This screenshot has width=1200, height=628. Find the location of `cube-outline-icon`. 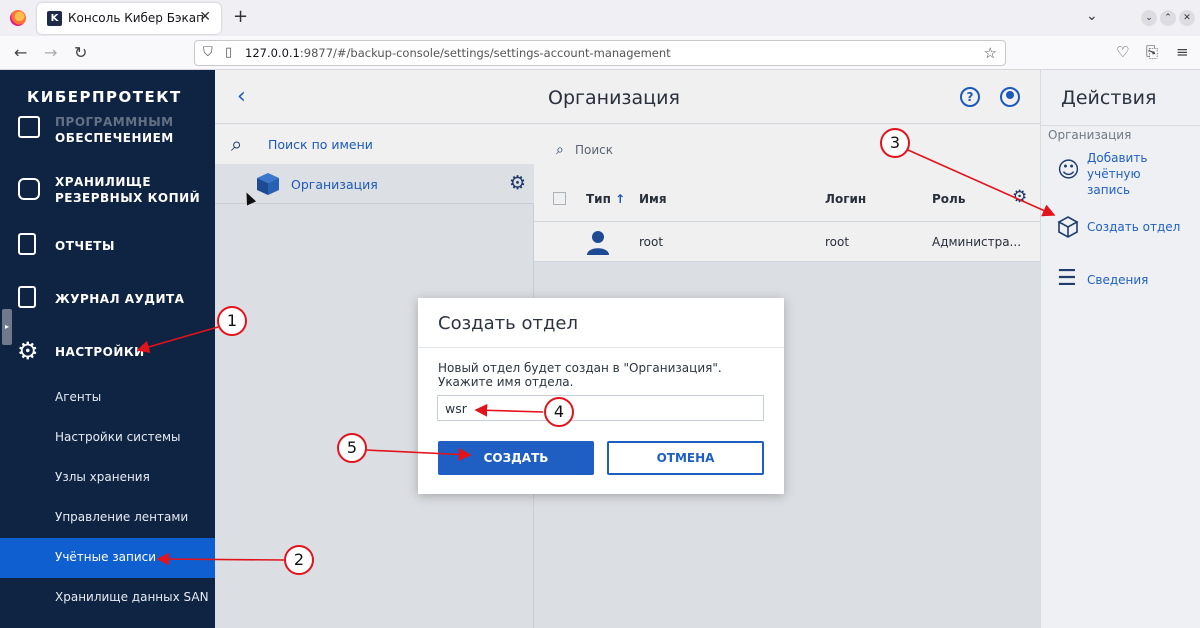

cube-outline-icon is located at coordinates (1068, 227).